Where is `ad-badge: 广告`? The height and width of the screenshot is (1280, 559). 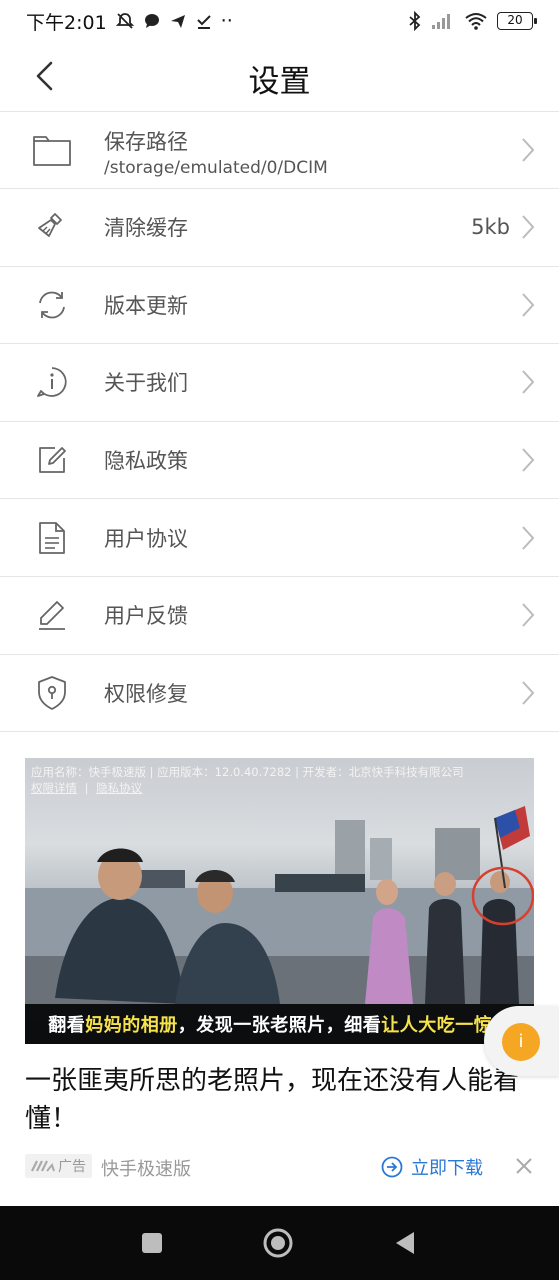 ad-badge: 广告 is located at coordinates (58, 1166).